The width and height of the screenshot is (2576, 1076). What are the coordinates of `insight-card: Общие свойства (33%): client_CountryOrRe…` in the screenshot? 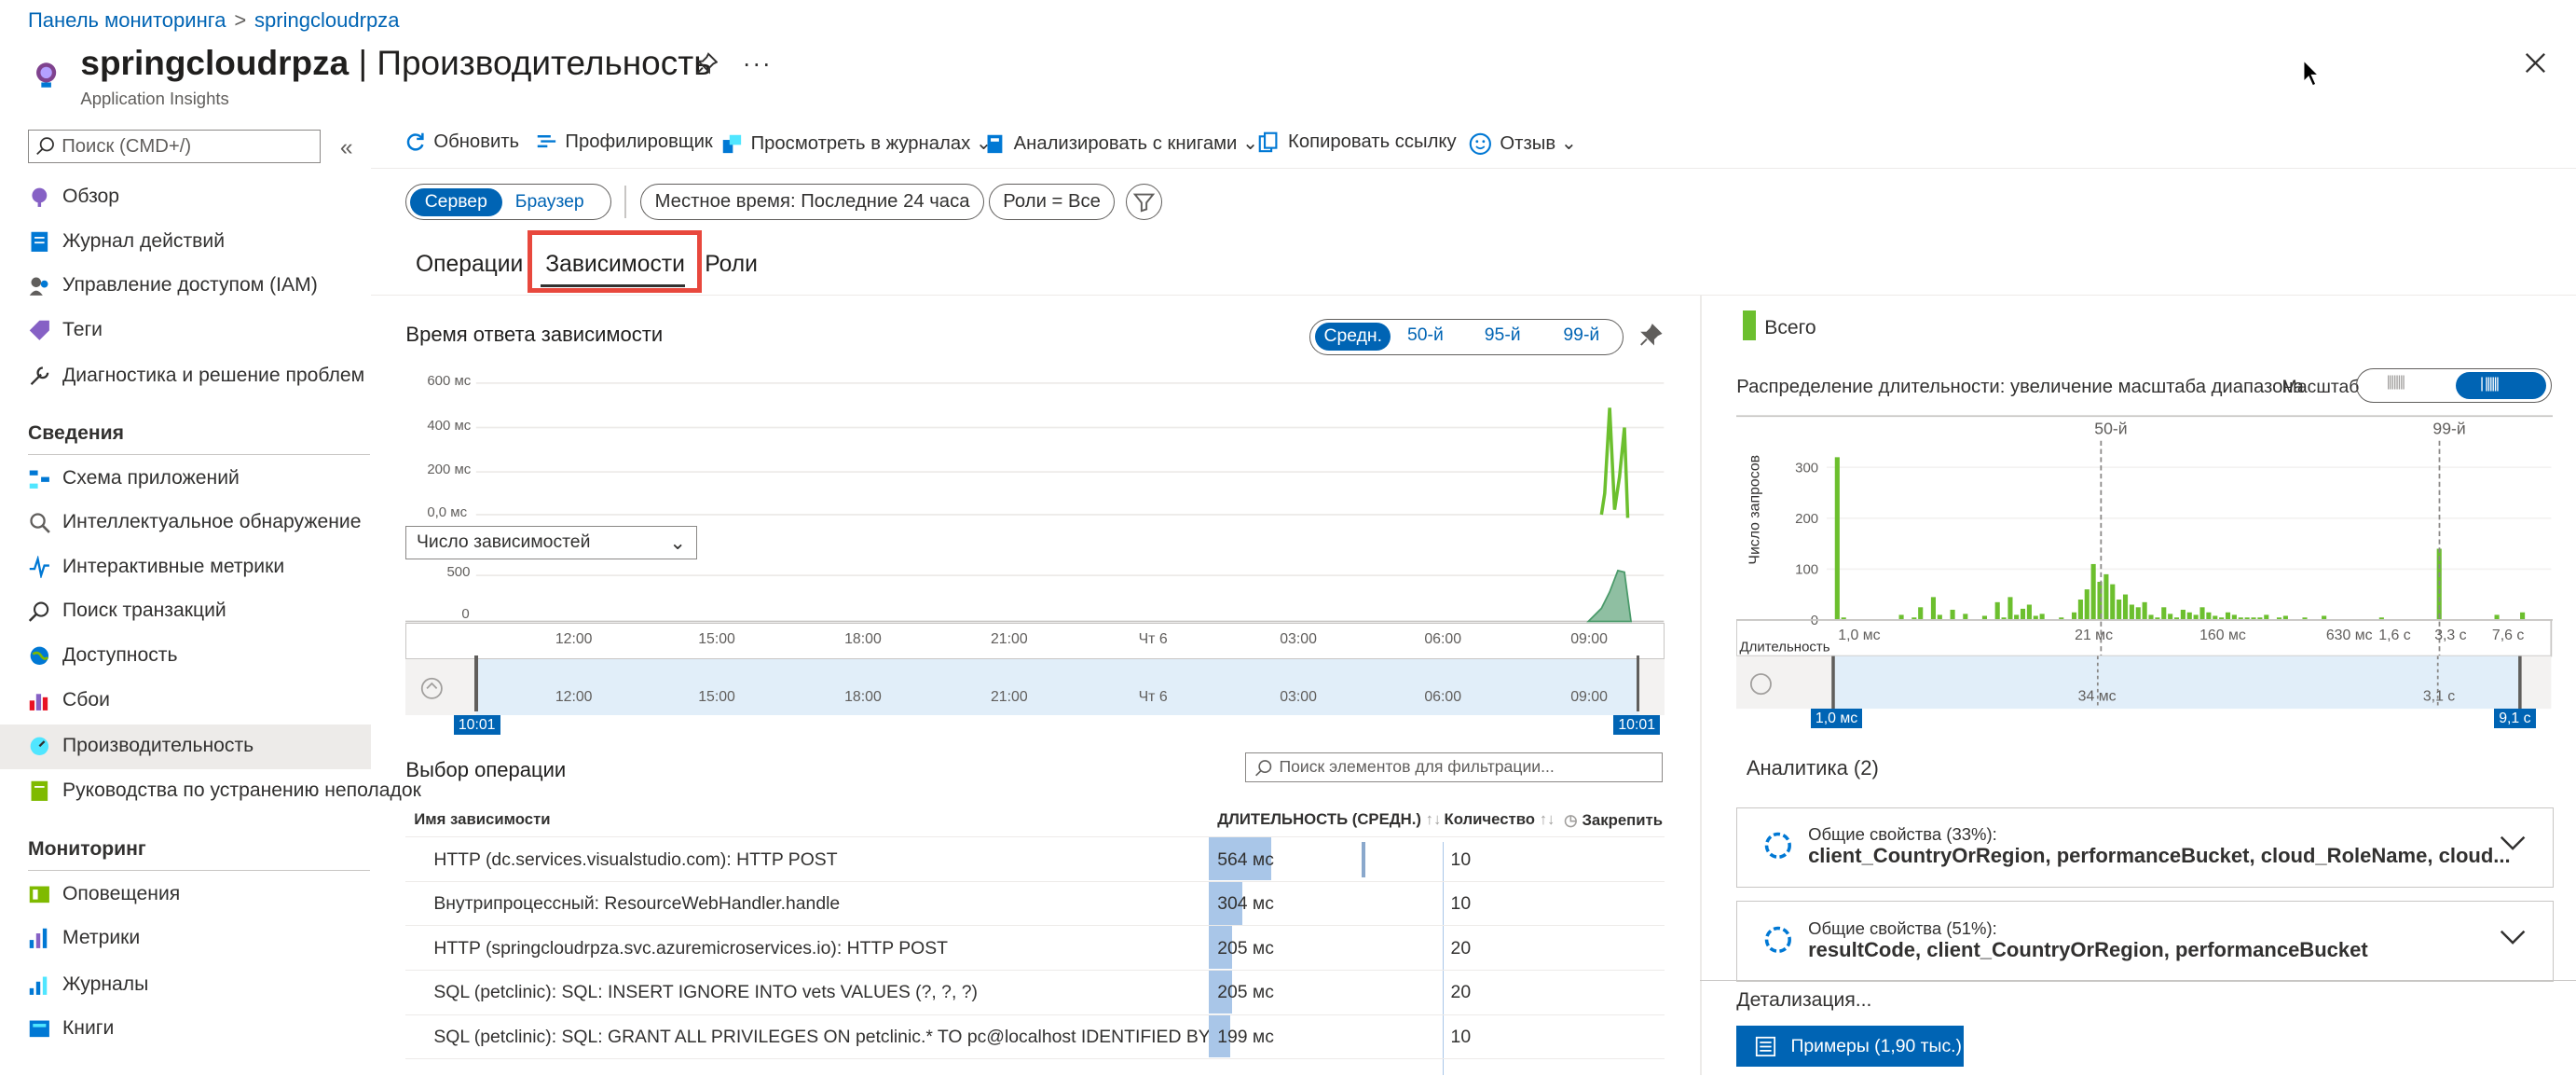 It's located at (2145, 848).